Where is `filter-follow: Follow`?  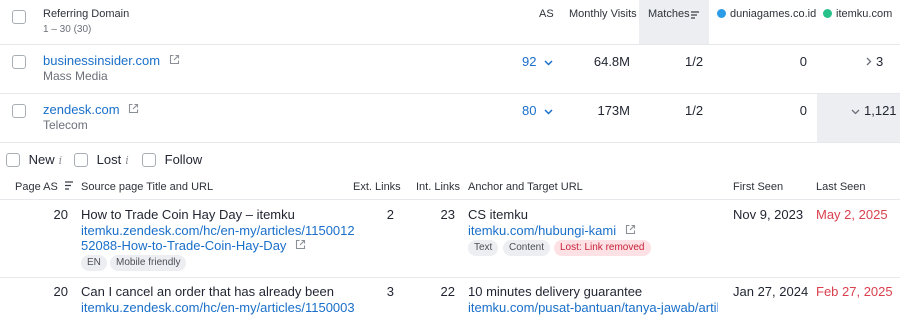 filter-follow: Follow is located at coordinates (172, 160).